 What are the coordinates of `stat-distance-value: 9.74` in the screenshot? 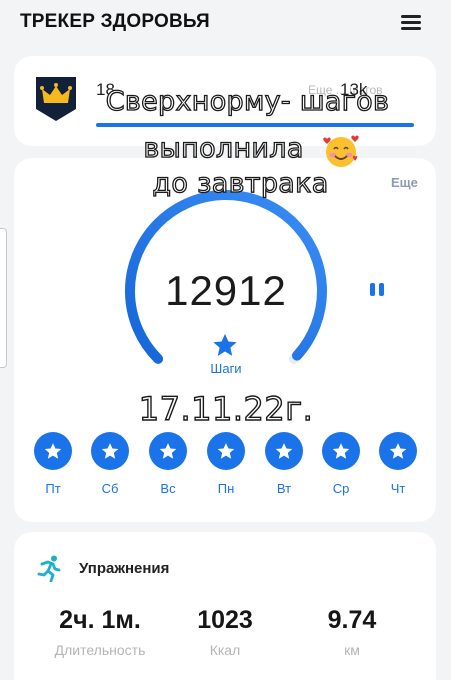 It's located at (352, 620).